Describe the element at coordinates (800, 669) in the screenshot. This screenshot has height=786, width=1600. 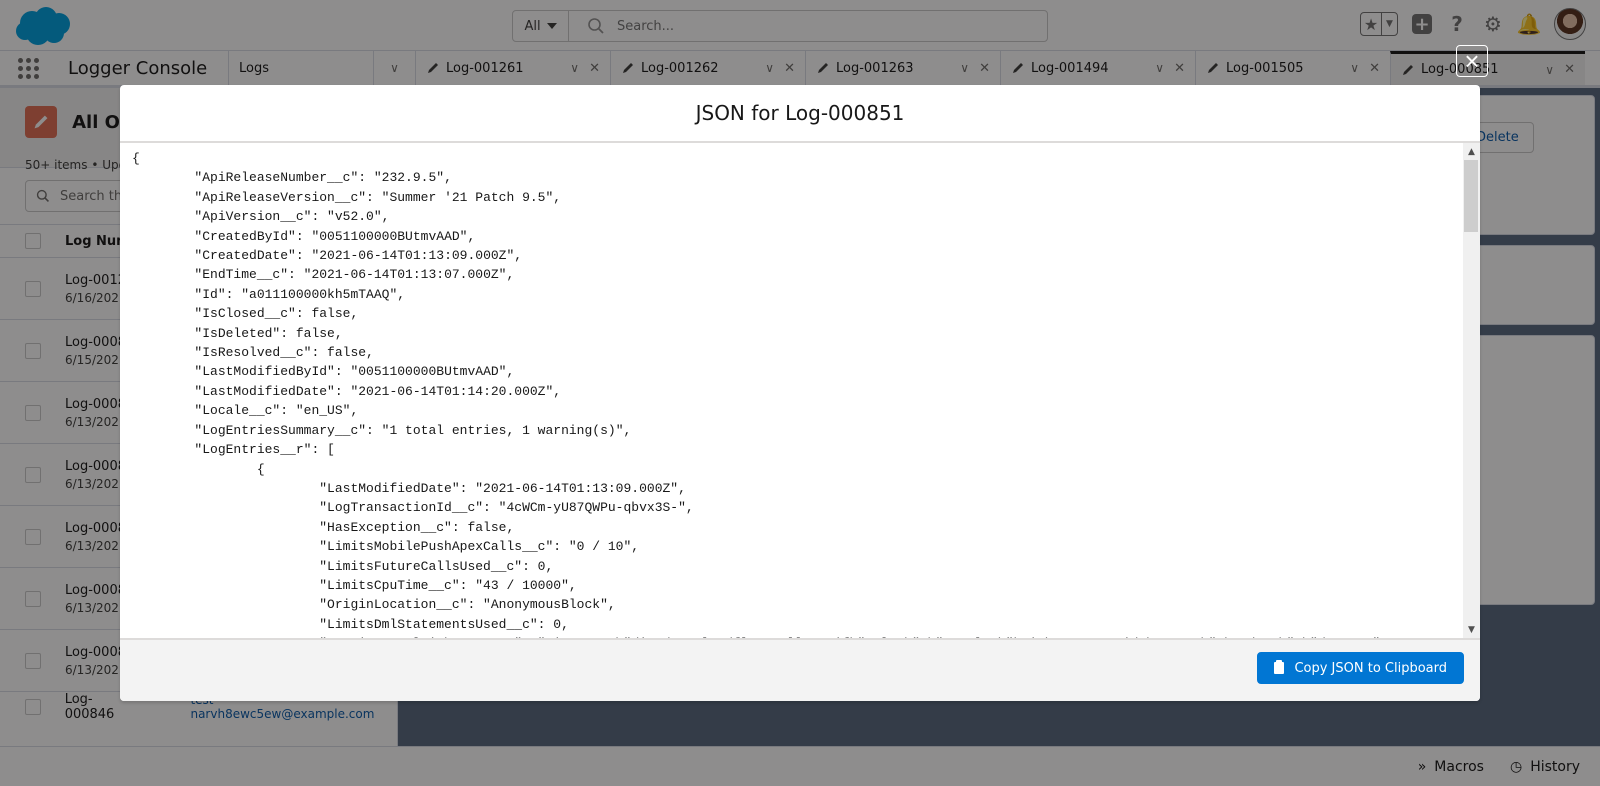
I see `modal-footer: Copy JSON to Clipboard` at that location.